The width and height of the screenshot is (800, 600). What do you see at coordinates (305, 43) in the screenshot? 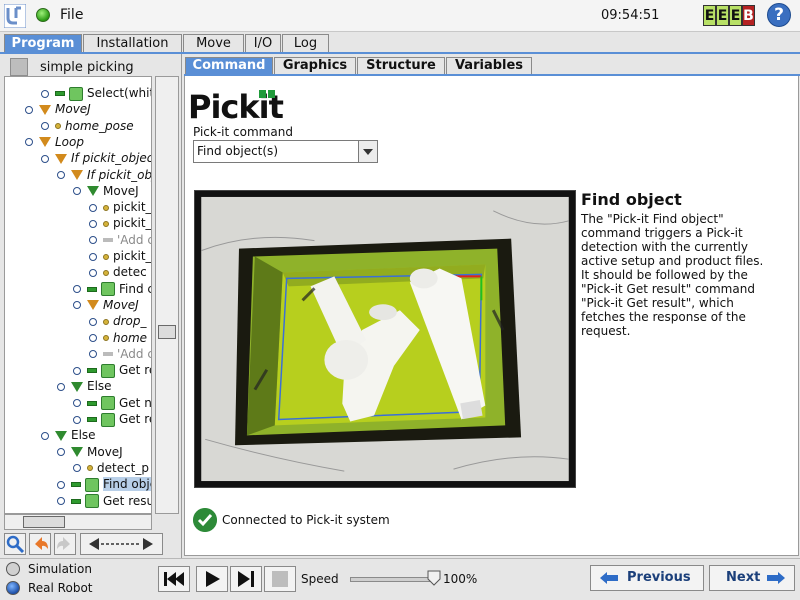
I see `tab-log: Log` at bounding box center [305, 43].